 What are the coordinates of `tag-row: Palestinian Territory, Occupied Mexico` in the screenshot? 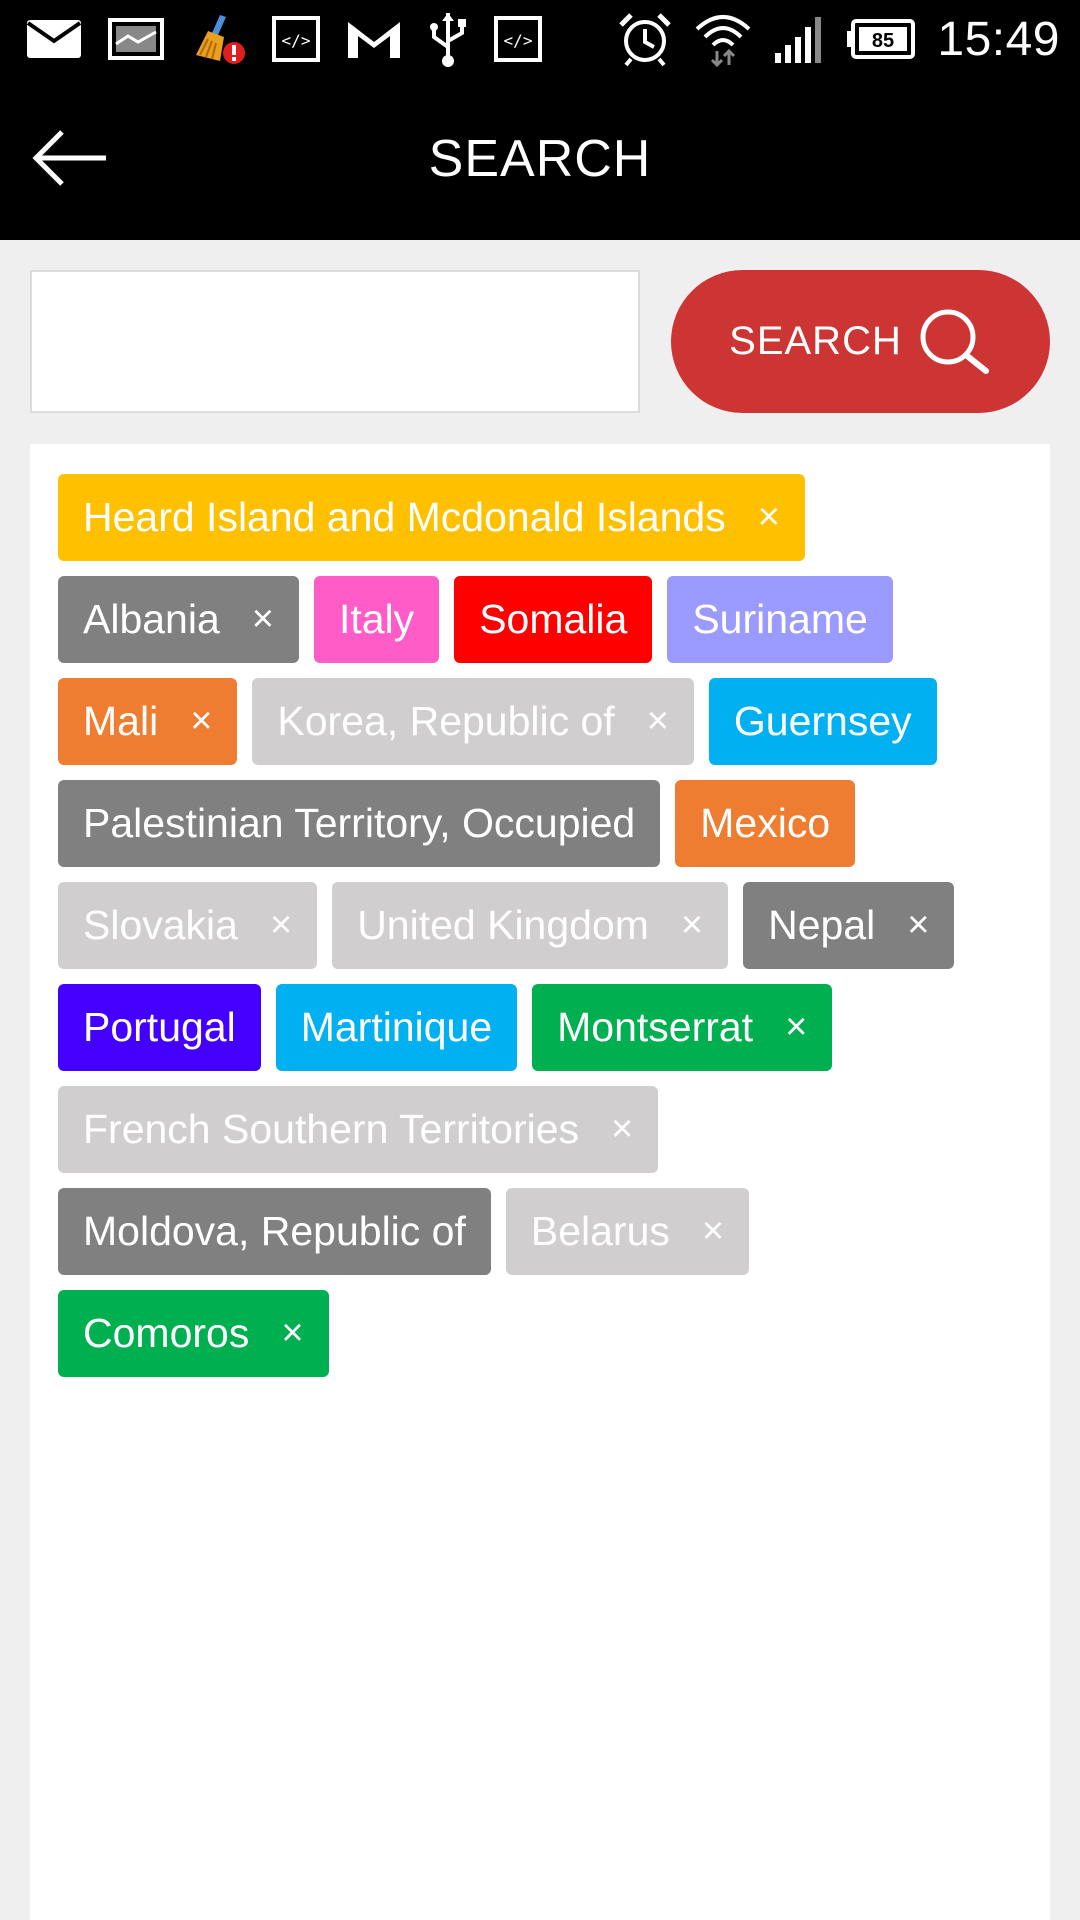 It's located at (540, 823).